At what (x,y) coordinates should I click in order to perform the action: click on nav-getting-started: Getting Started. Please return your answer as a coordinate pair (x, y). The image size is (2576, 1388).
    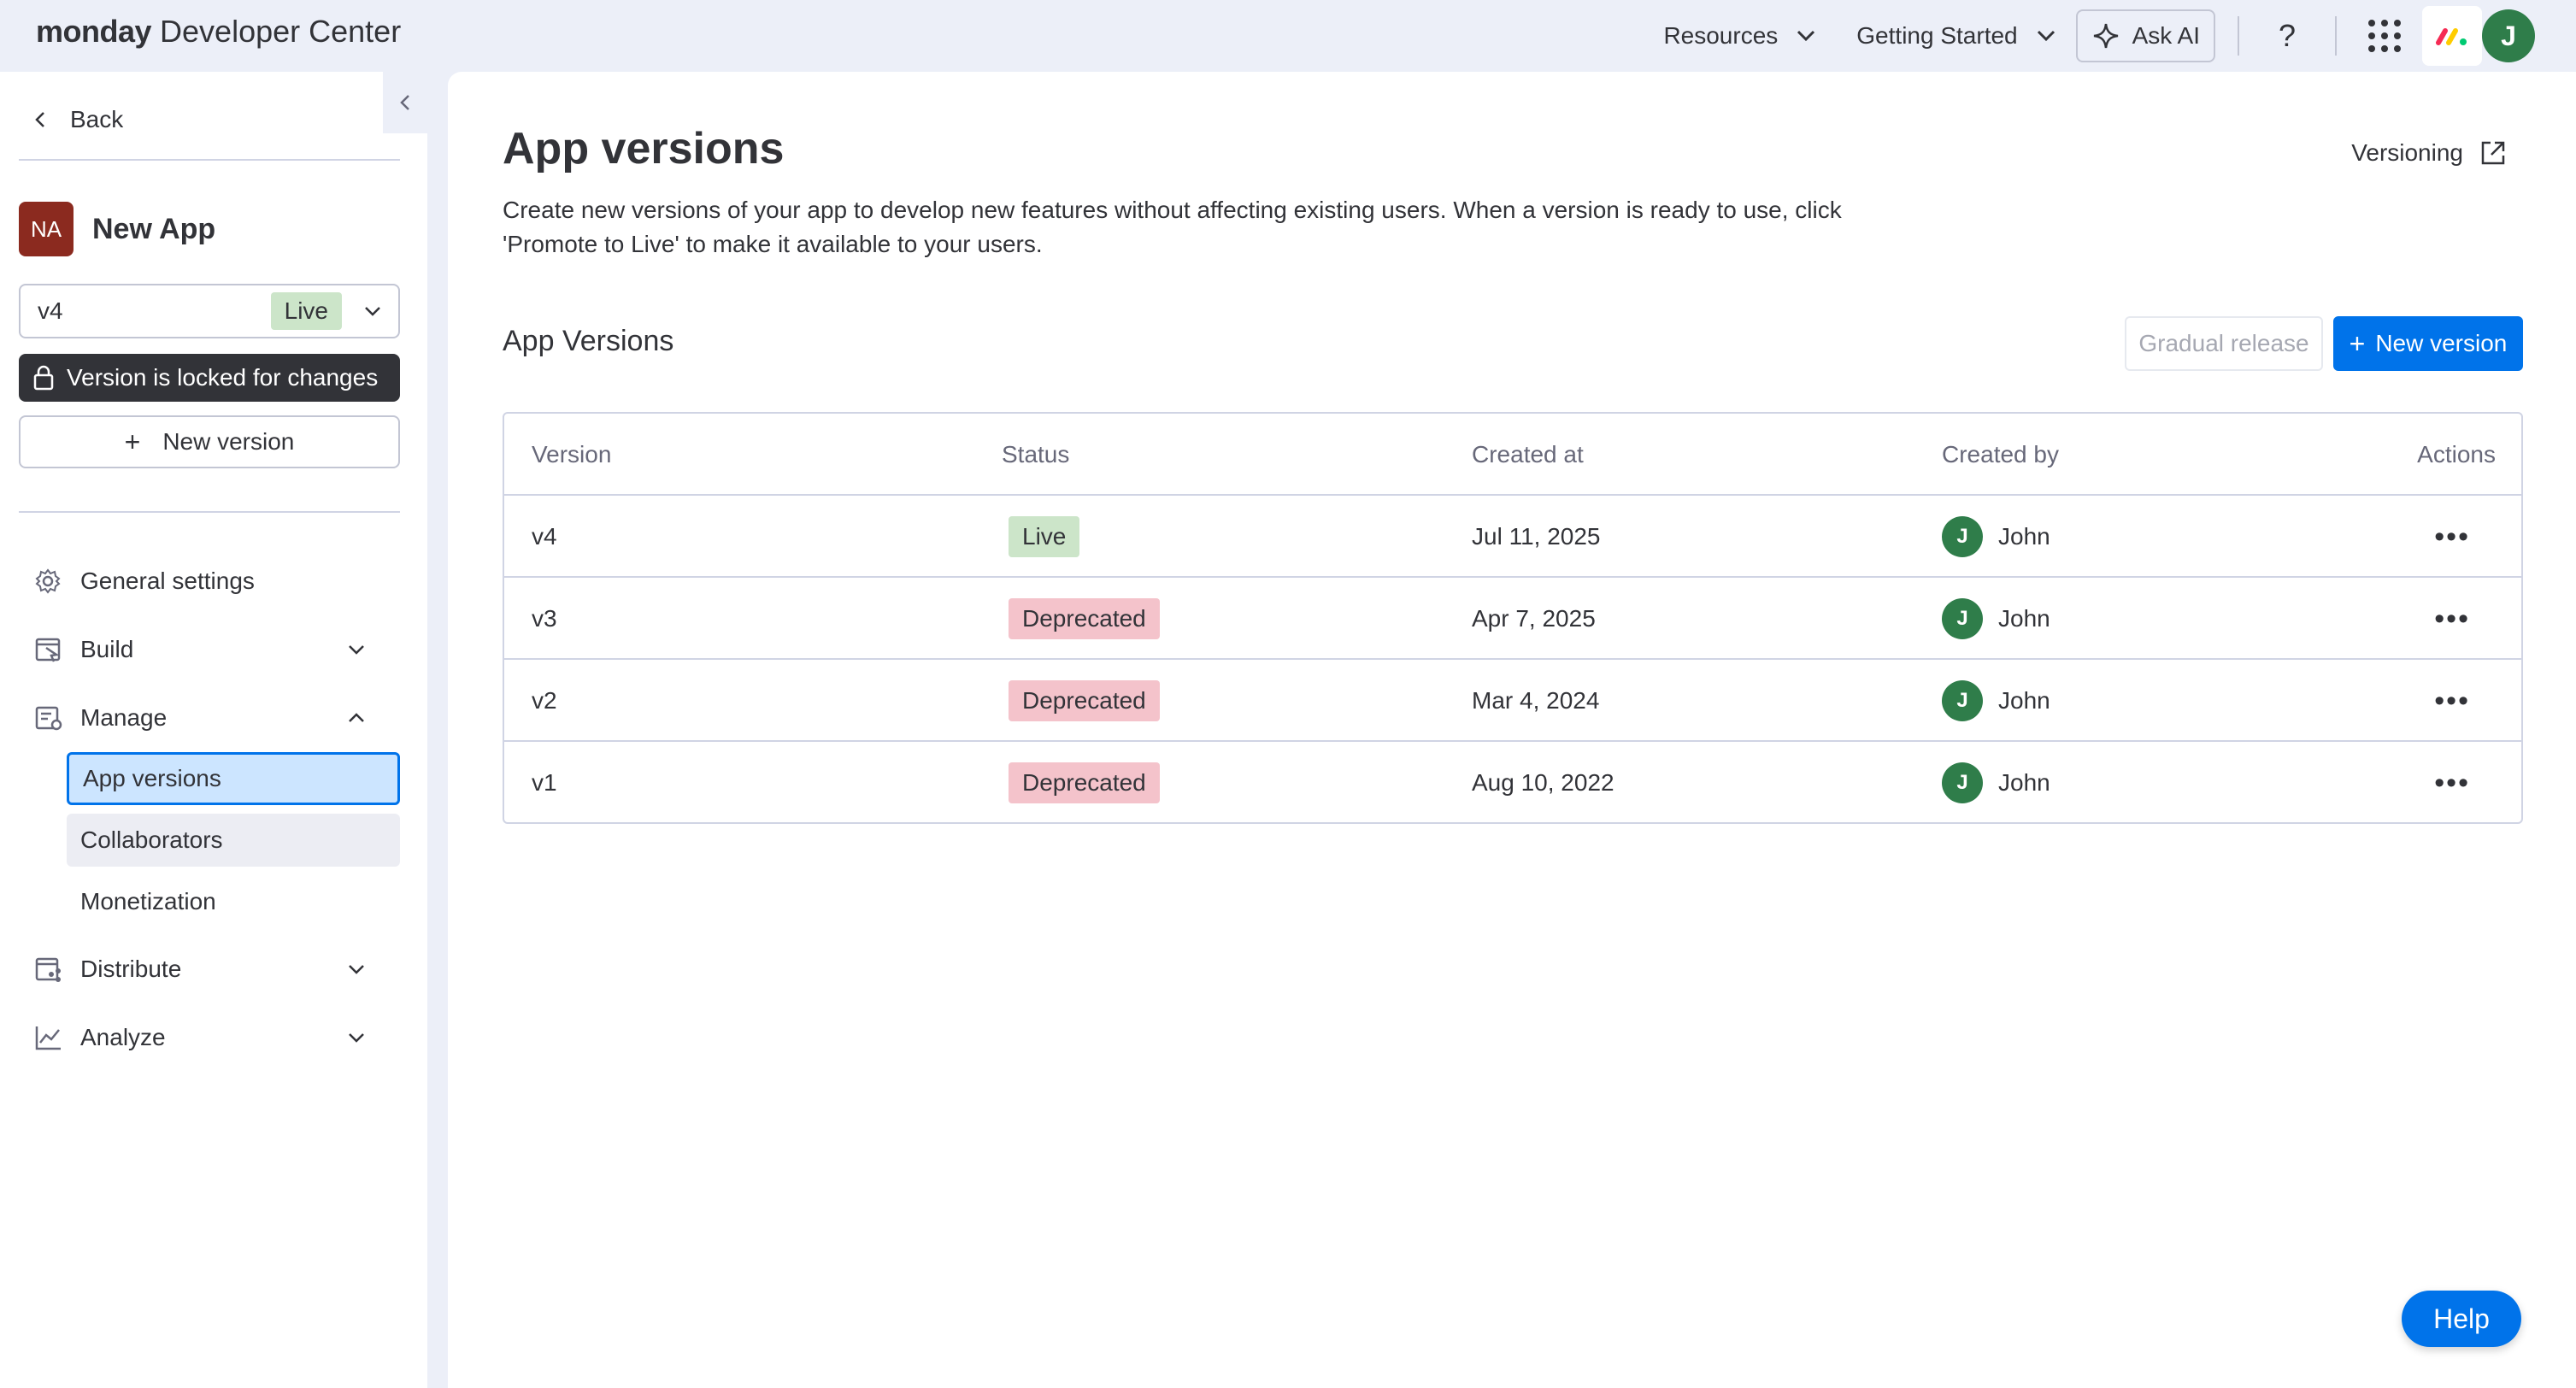
    Looking at the image, I should click on (1955, 36).